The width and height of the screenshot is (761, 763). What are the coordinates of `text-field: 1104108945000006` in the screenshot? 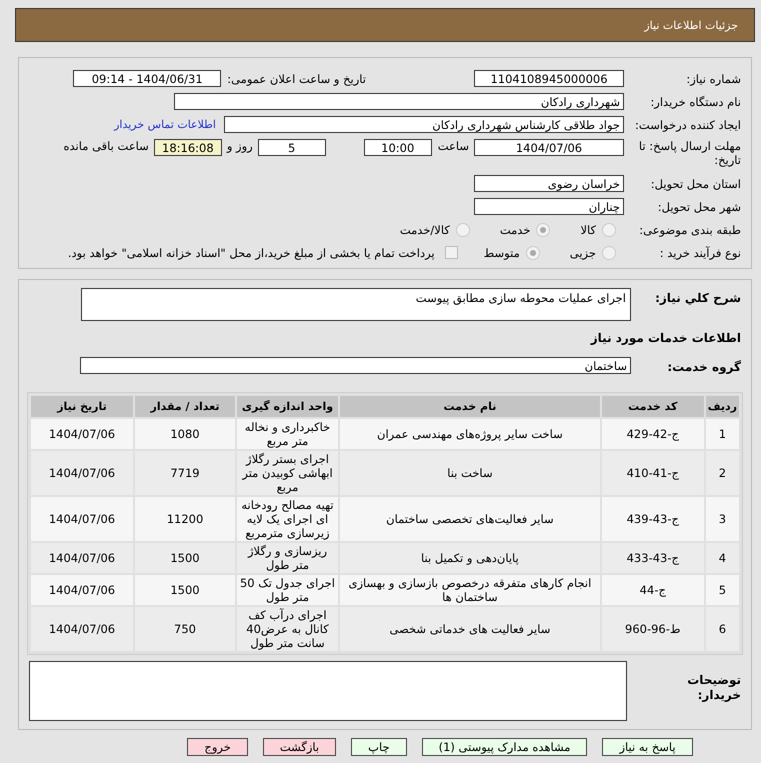 It's located at (549, 78).